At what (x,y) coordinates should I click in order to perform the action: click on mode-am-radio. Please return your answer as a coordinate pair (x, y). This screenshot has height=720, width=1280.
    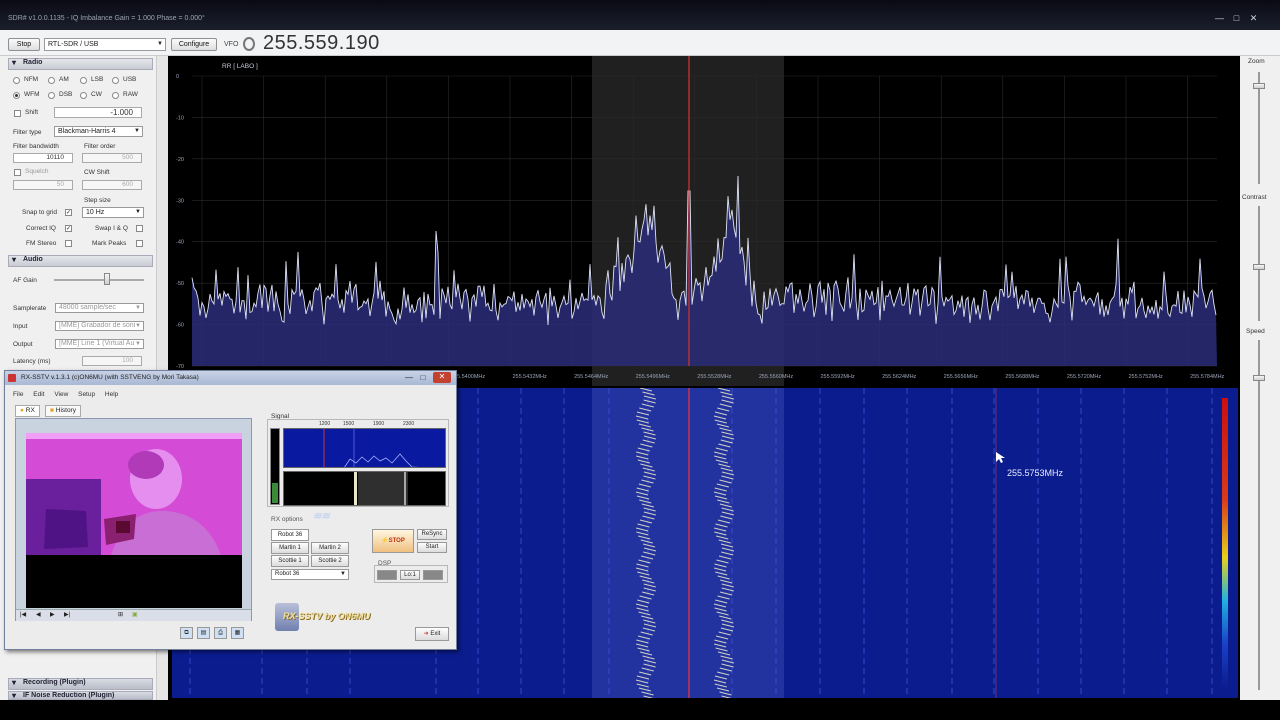
    Looking at the image, I should click on (51, 80).